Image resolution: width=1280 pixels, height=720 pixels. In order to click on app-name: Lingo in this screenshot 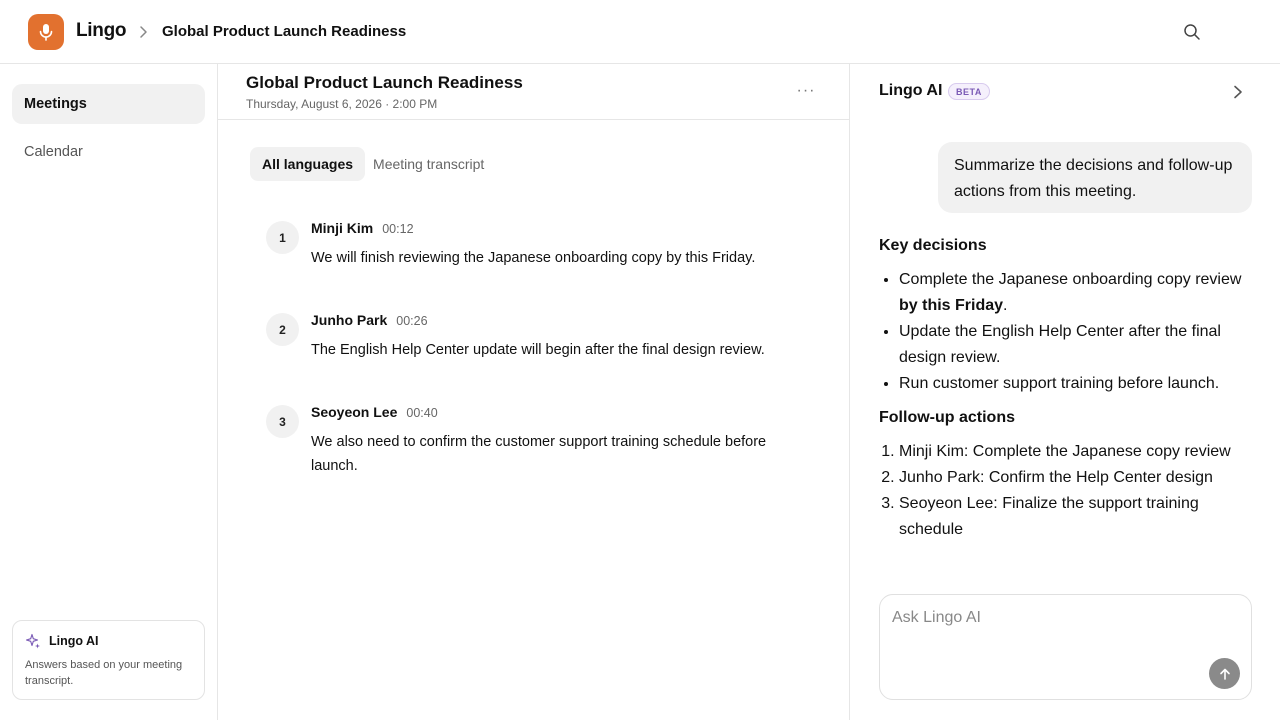, I will do `click(101, 31)`.